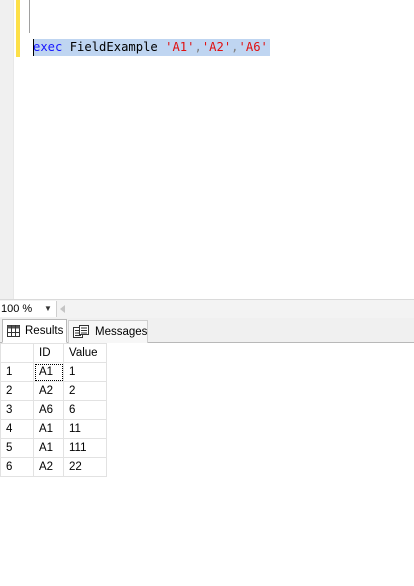 Image resolution: width=414 pixels, height=586 pixels. I want to click on code-line-selected: exec FieldExample 'A1','A2','A6', so click(151, 47).